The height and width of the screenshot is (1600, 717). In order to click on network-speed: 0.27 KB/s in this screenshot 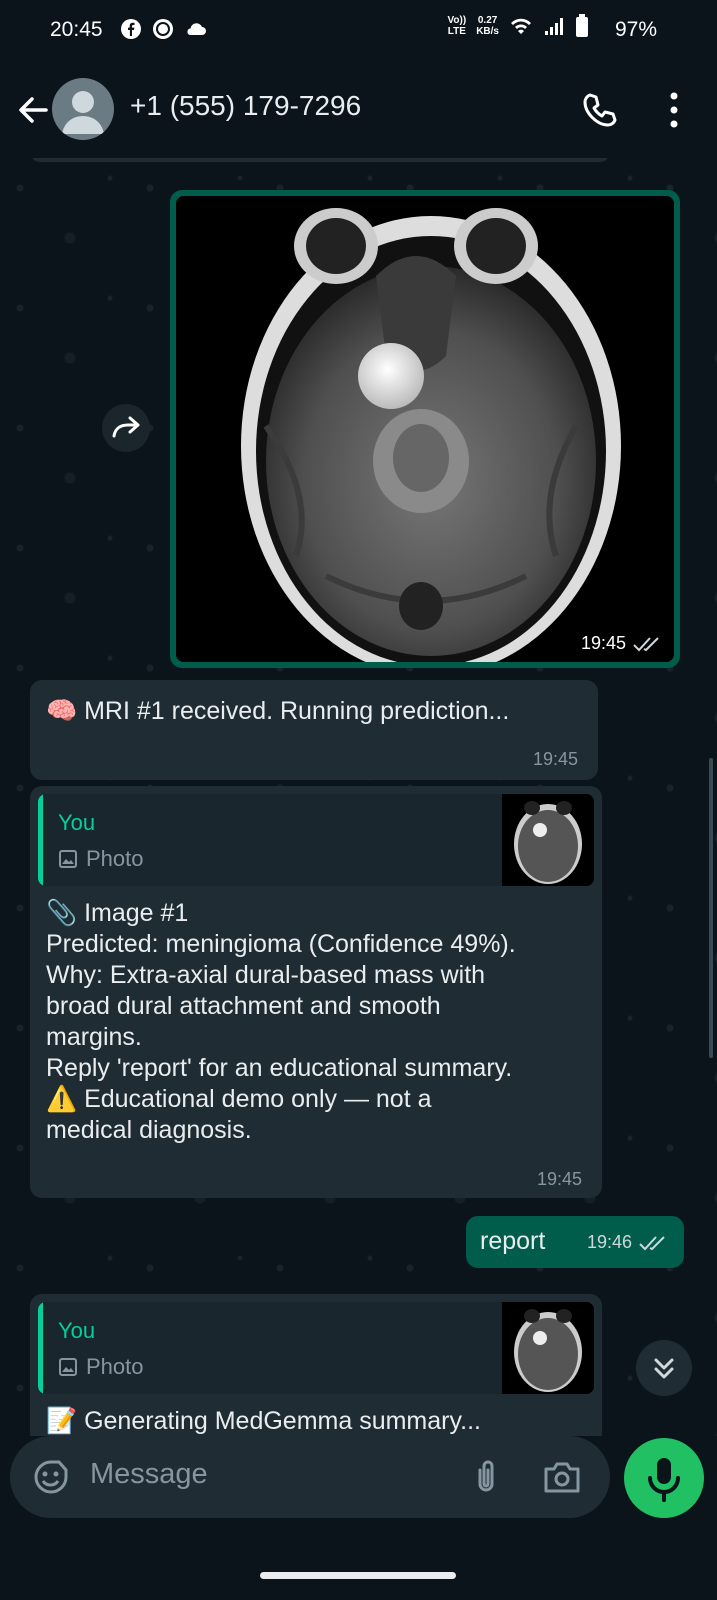, I will do `click(487, 26)`.